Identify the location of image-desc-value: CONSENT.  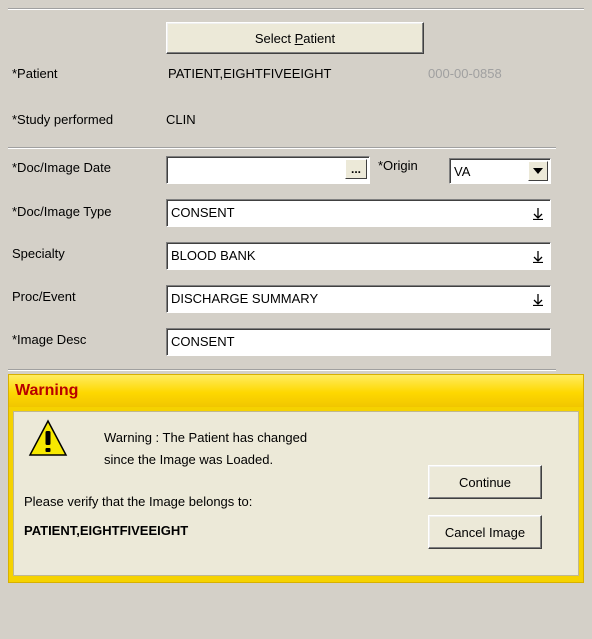
(203, 341).